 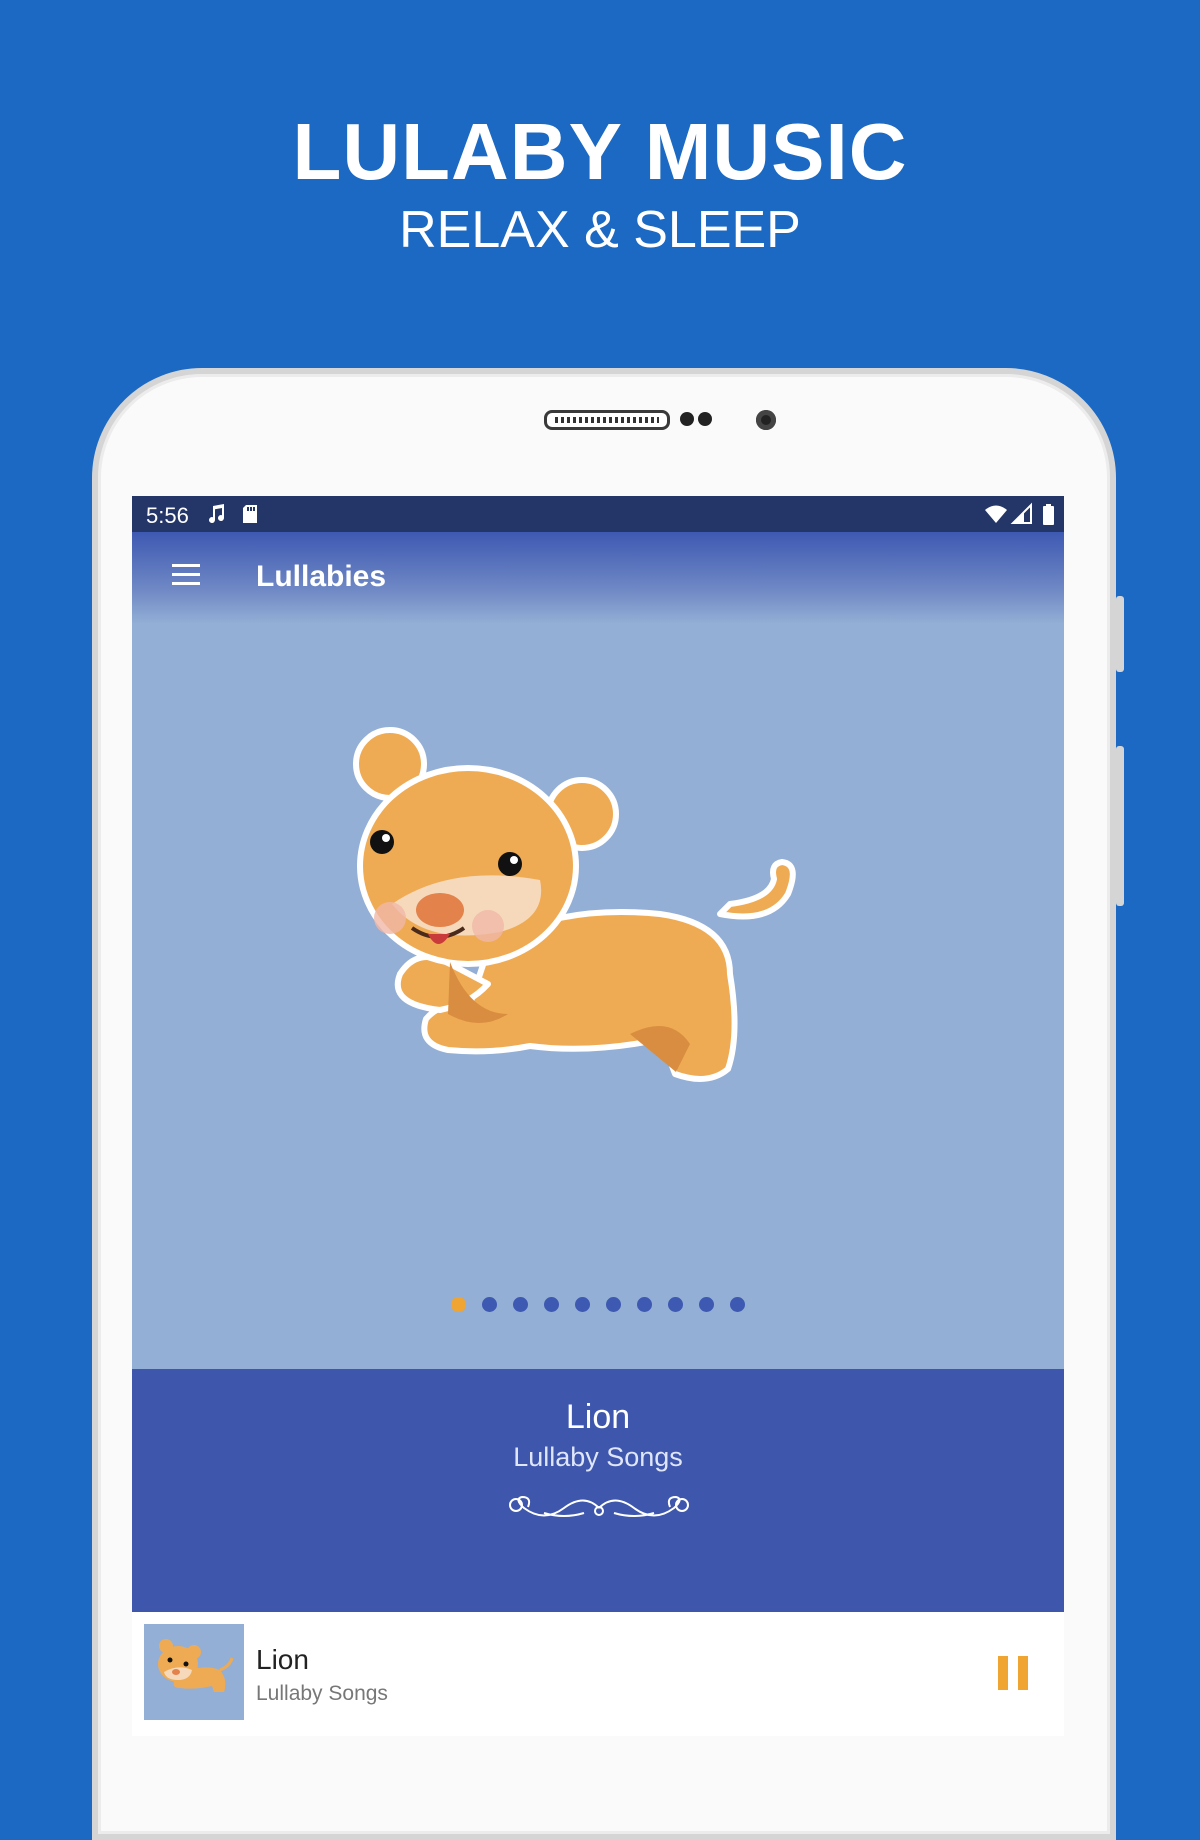 What do you see at coordinates (996, 514) in the screenshot?
I see `wifi-icon` at bounding box center [996, 514].